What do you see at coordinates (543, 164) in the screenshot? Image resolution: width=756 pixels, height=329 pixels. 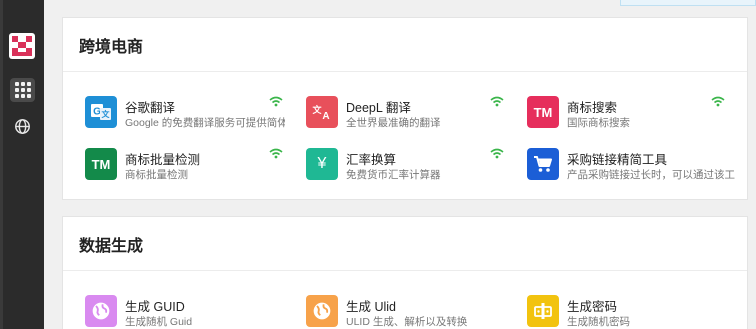 I see `shopping-cart-icon` at bounding box center [543, 164].